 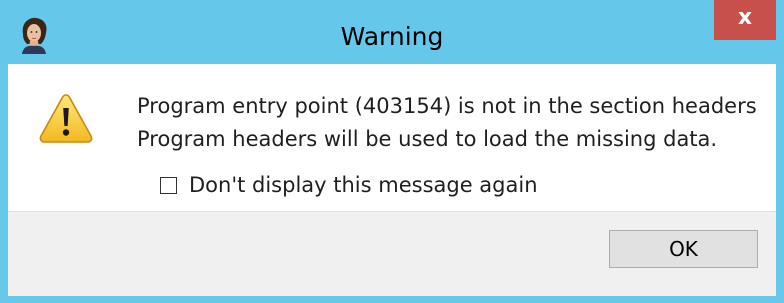 I want to click on dont-display-again-checkbox, so click(x=168, y=185).